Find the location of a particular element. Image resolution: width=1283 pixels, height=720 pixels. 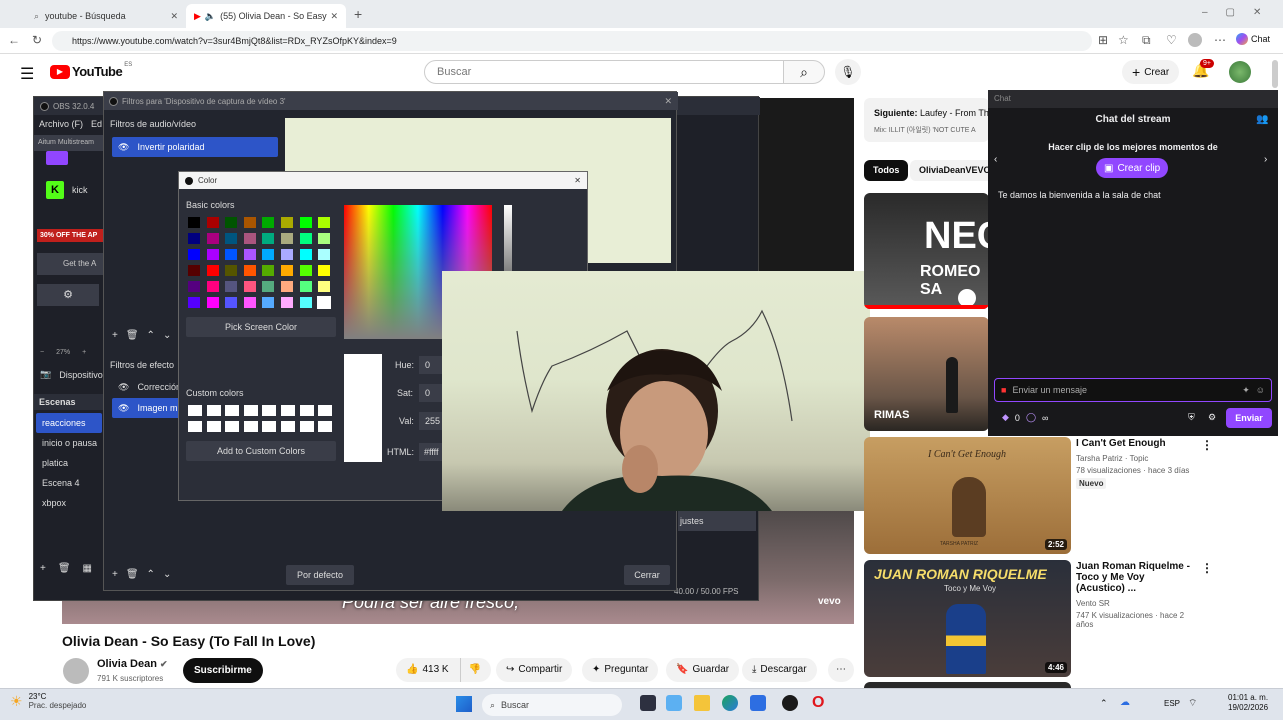

youtube-logo: ▶ YouTube ES is located at coordinates (91, 70).